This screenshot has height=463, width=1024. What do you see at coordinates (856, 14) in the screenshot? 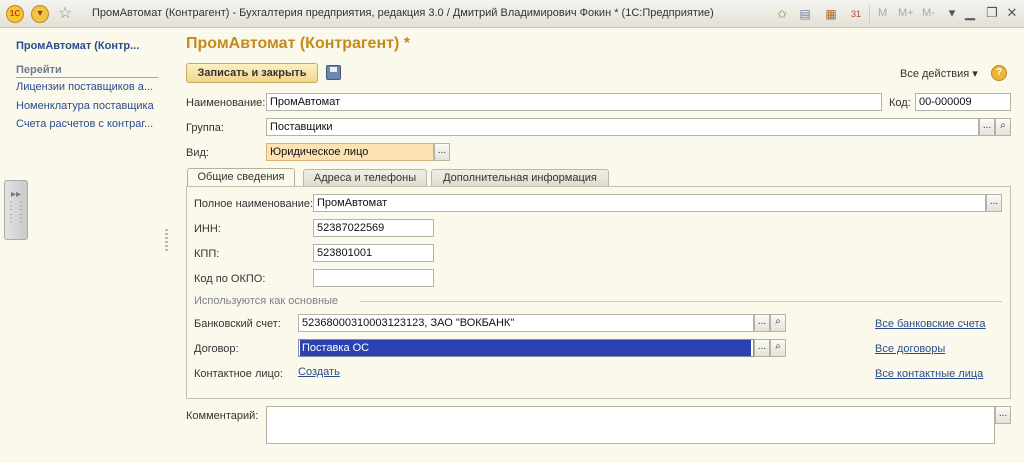
I see `calendar-icon: 31` at bounding box center [856, 14].